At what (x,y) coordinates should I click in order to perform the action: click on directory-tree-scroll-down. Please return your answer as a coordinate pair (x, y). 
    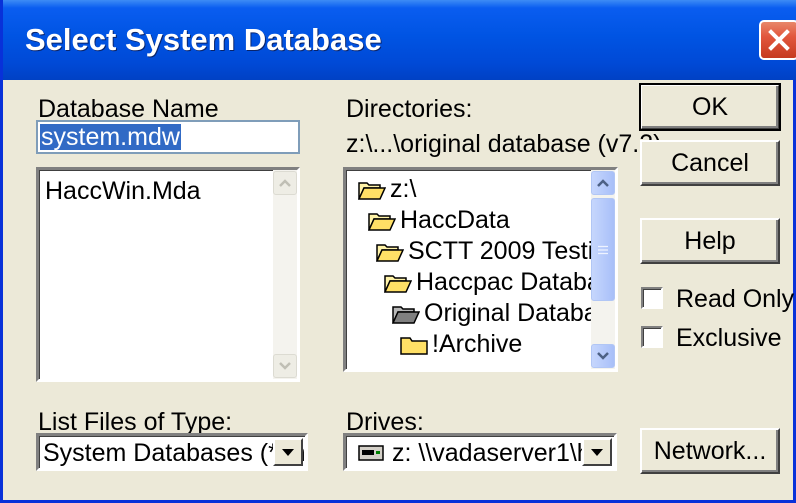
    Looking at the image, I should click on (603, 356).